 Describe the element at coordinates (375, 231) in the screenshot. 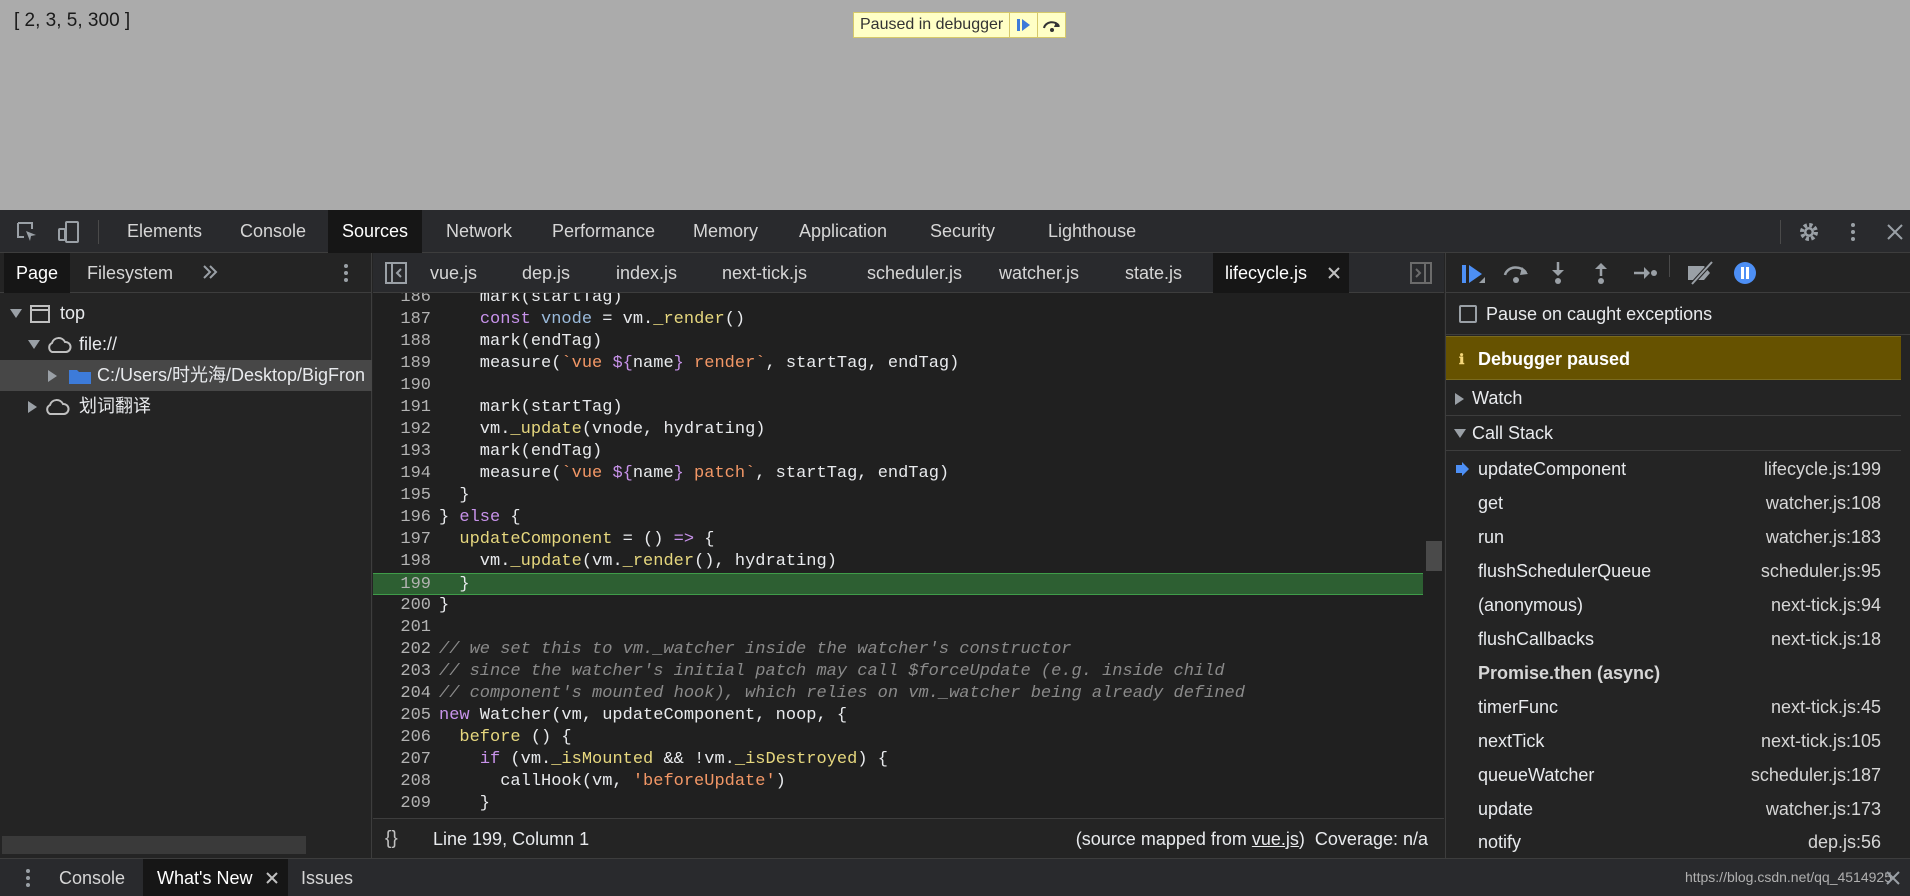

I see `tab-sources: Sources` at that location.